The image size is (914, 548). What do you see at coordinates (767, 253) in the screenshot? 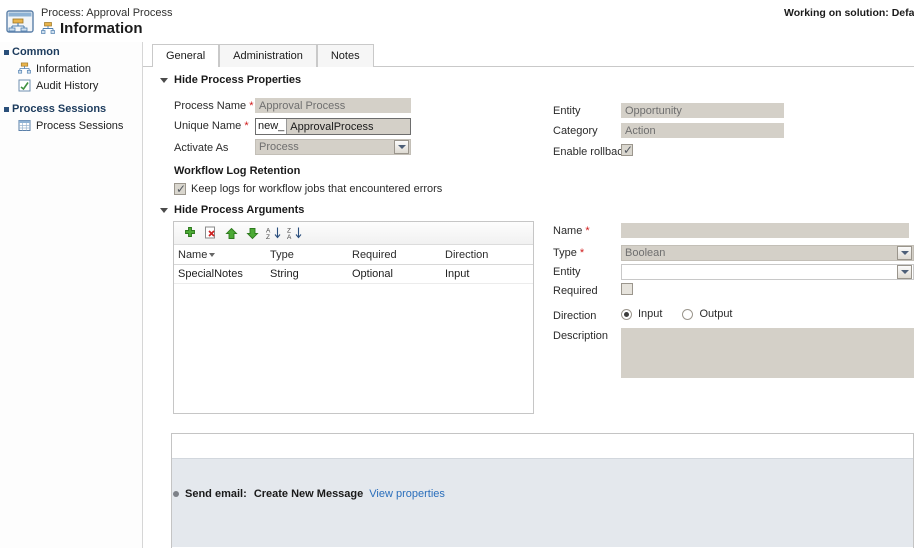
I see `argument-type-dropdown: Boolean` at bounding box center [767, 253].